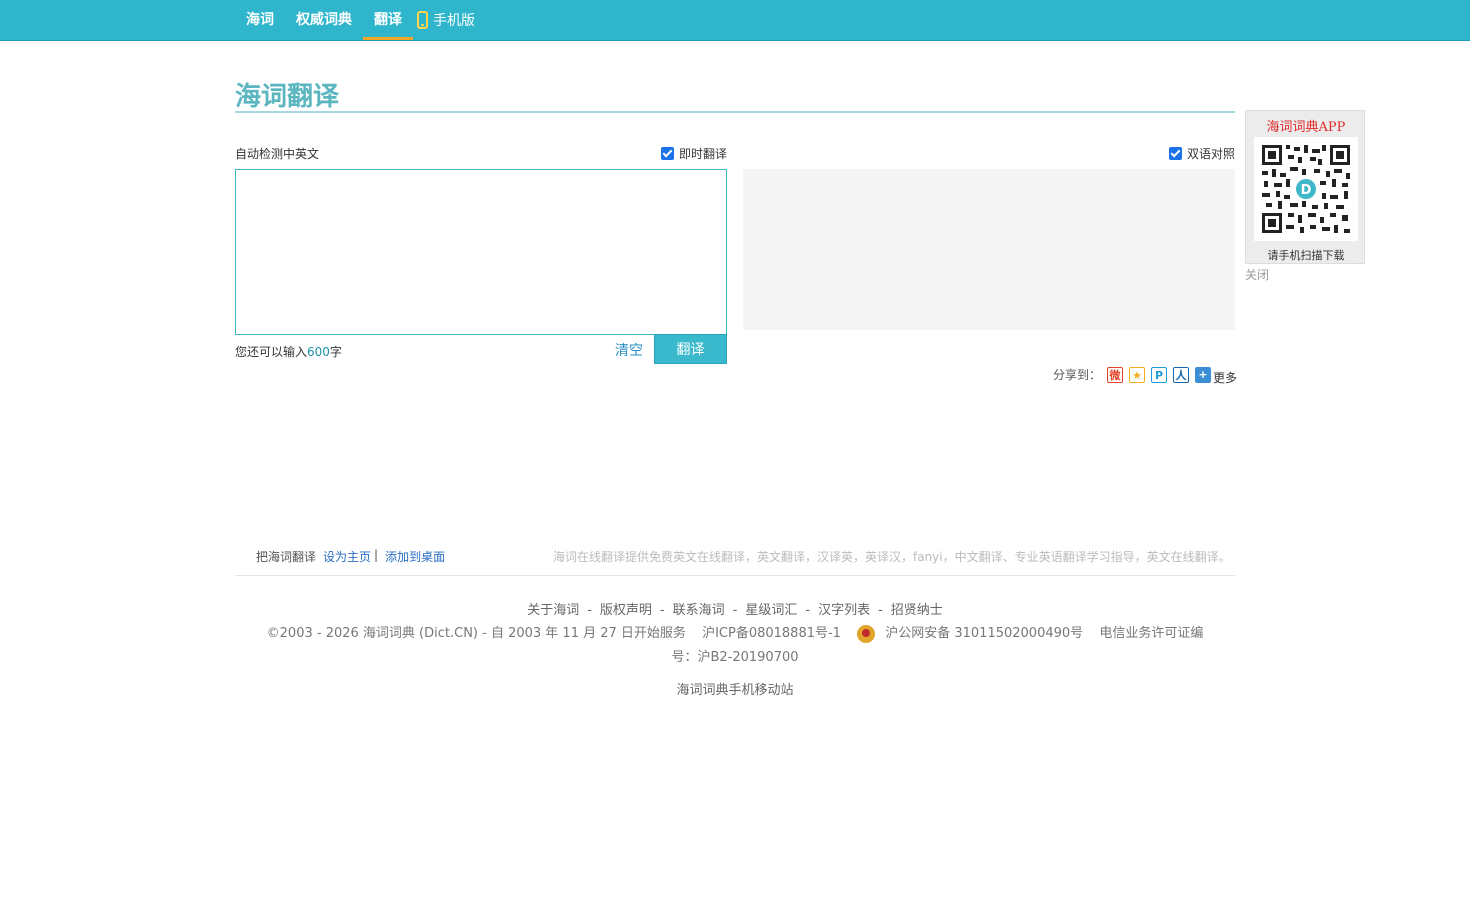 The width and height of the screenshot is (1470, 923). I want to click on source-text-input, so click(481, 252).